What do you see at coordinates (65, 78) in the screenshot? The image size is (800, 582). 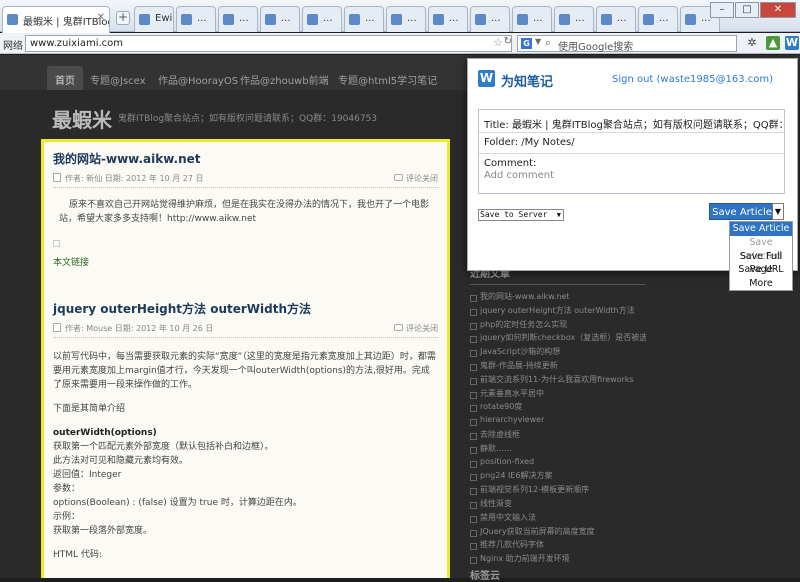 I see `nav-home: 首页` at bounding box center [65, 78].